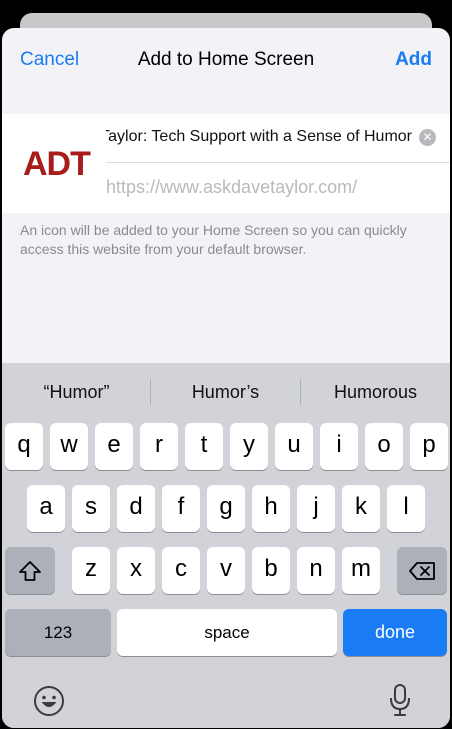 Image resolution: width=452 pixels, height=729 pixels. I want to click on key-m: m, so click(361, 570).